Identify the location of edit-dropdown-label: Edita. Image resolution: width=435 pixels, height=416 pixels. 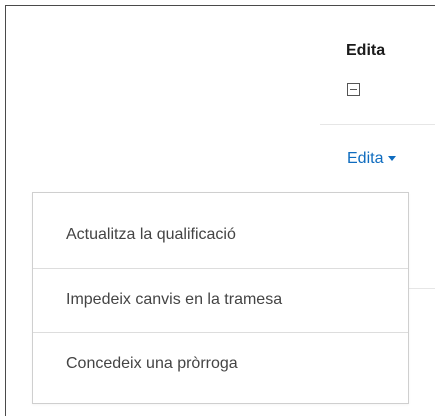
(365, 158).